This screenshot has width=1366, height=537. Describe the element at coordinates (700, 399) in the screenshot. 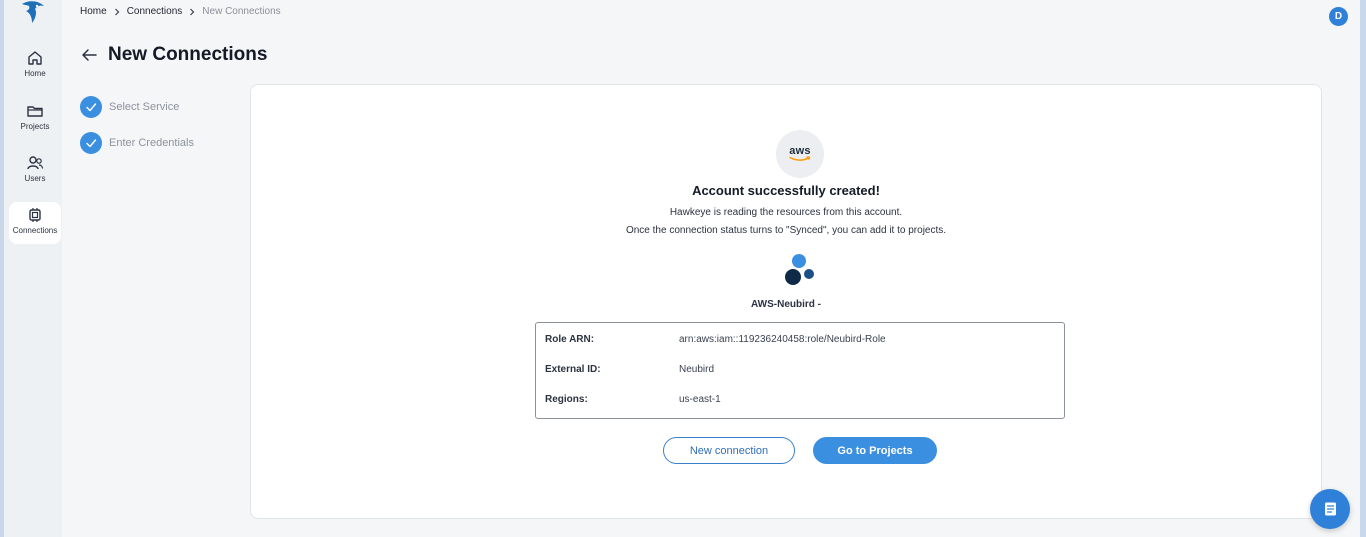

I see `detail-value: us-east-1` at that location.